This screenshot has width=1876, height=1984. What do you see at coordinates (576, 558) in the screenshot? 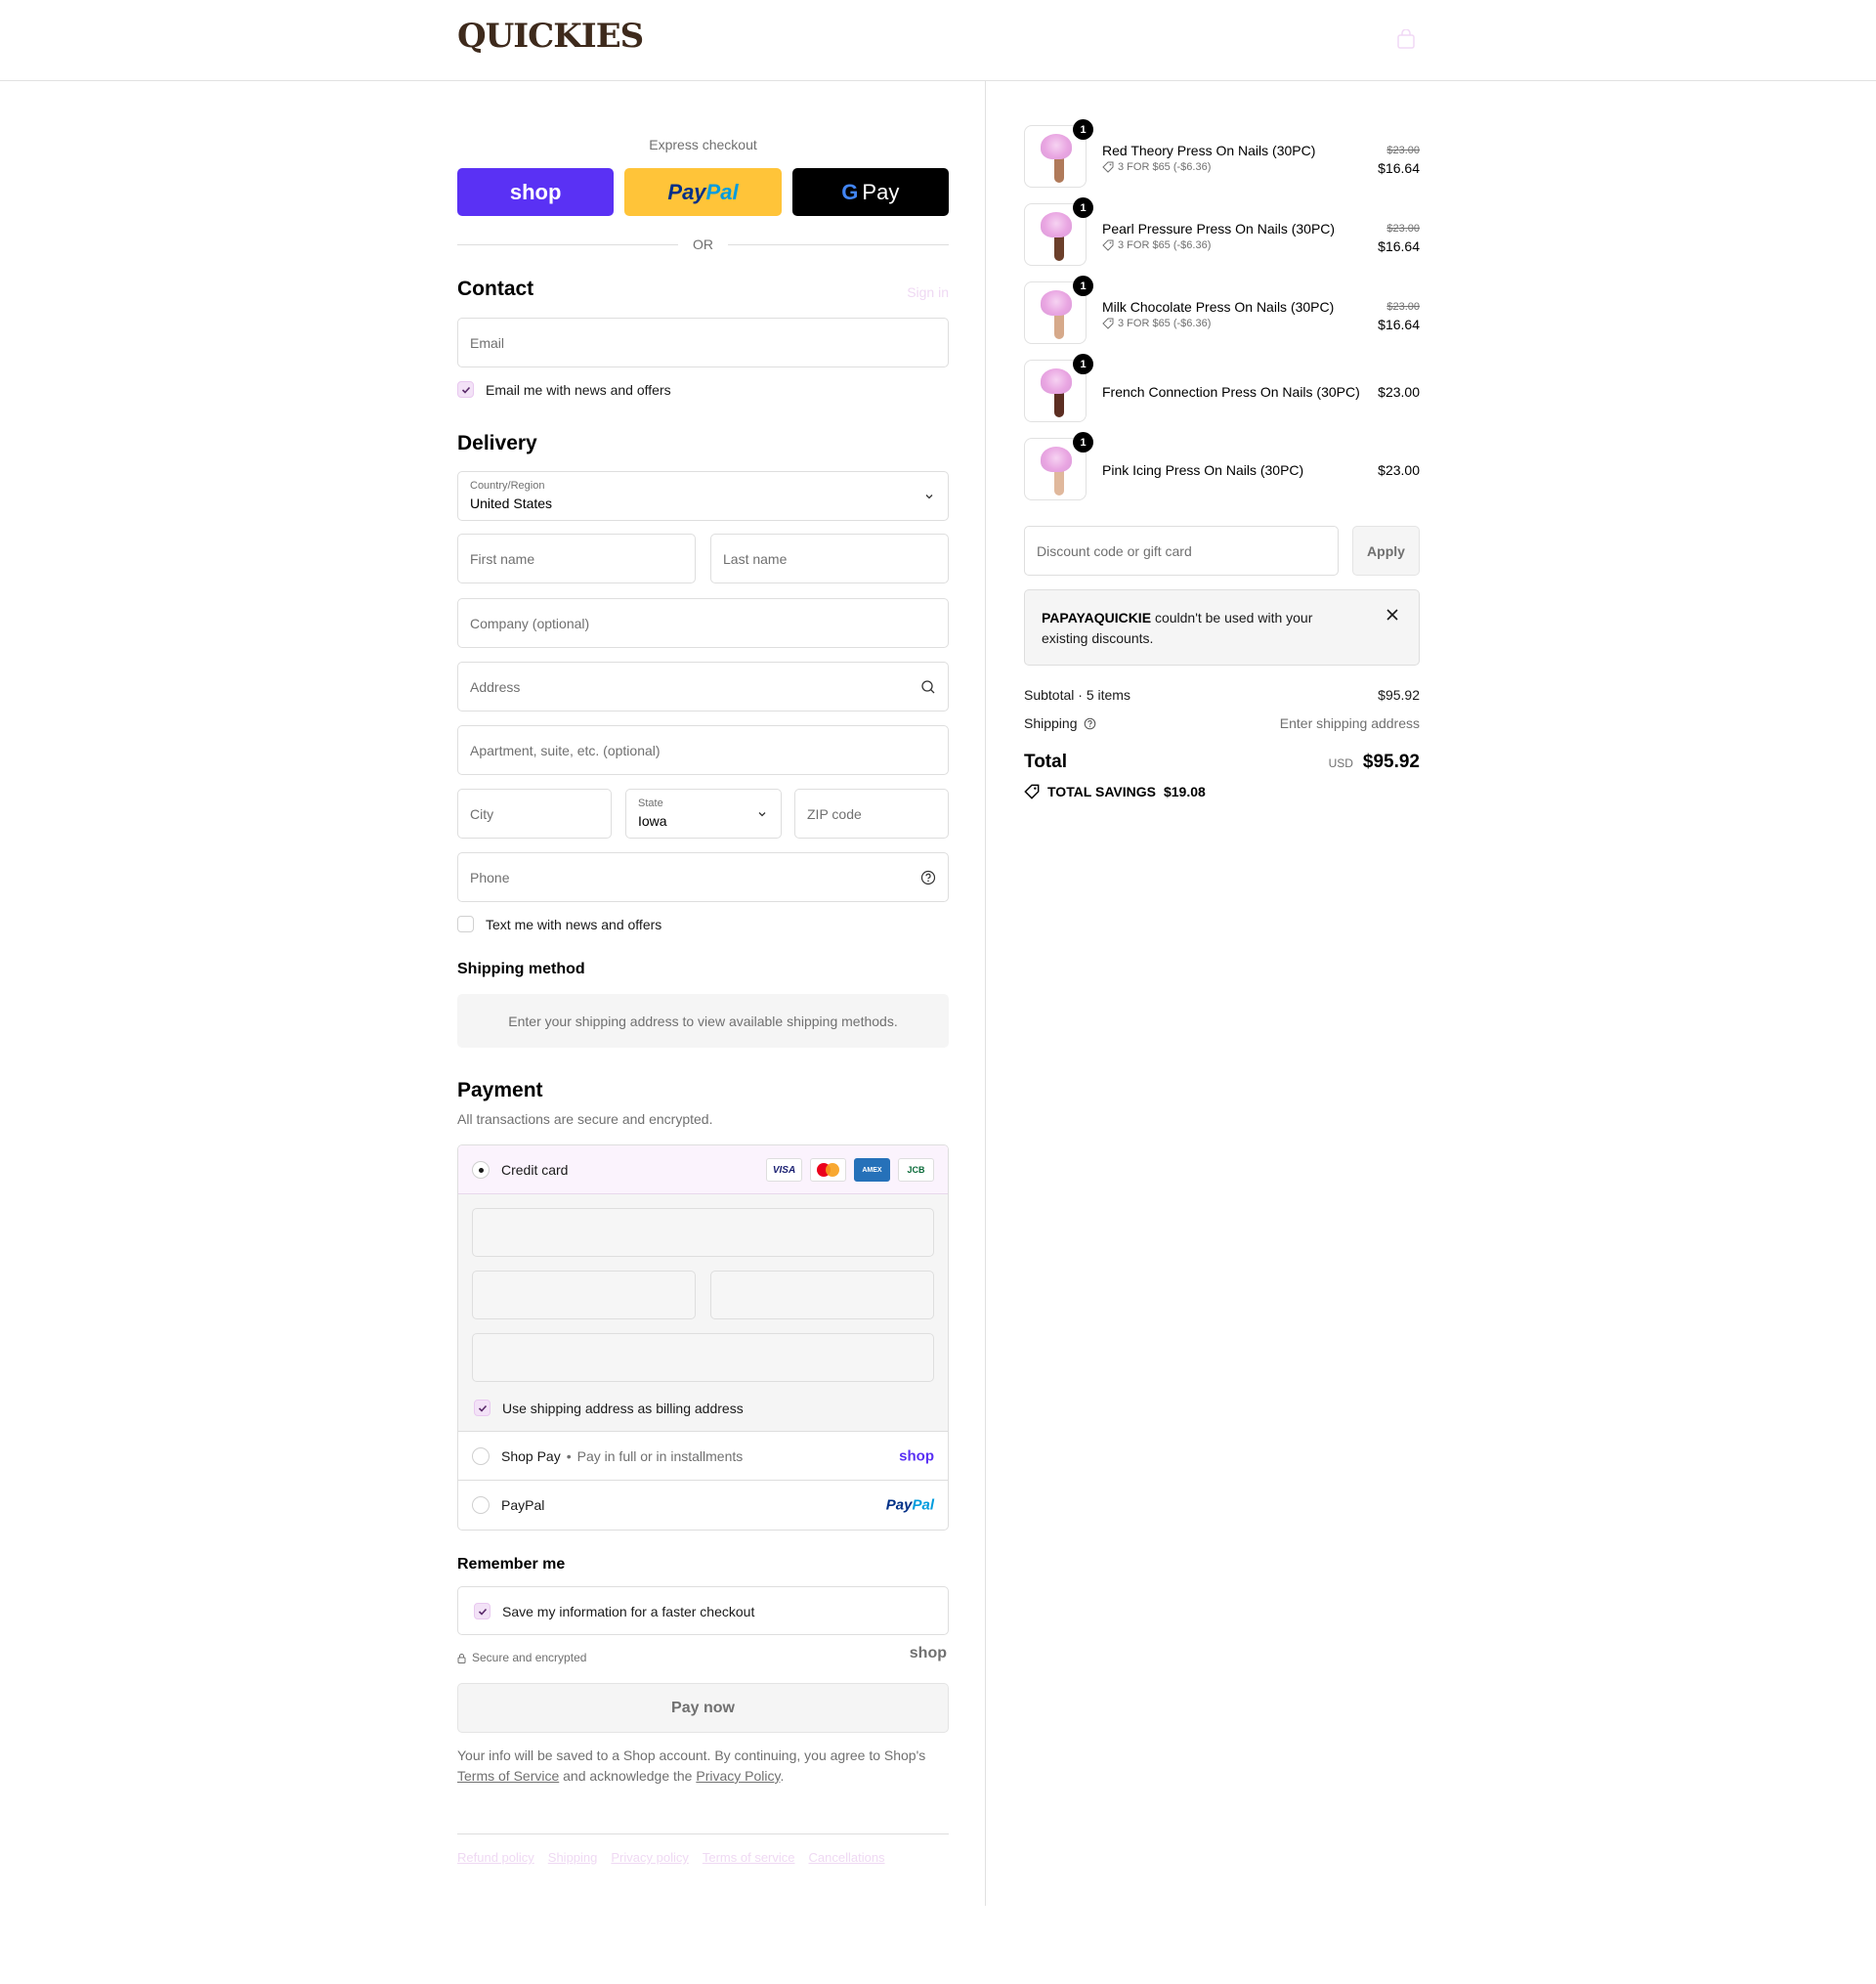
I see `first-name-field: First name` at bounding box center [576, 558].